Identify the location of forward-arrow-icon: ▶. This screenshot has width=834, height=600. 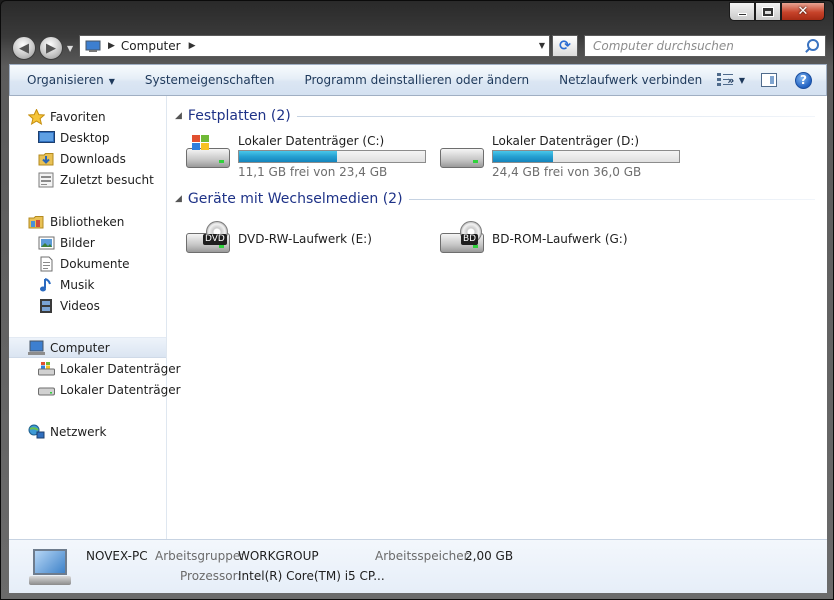
(51, 48).